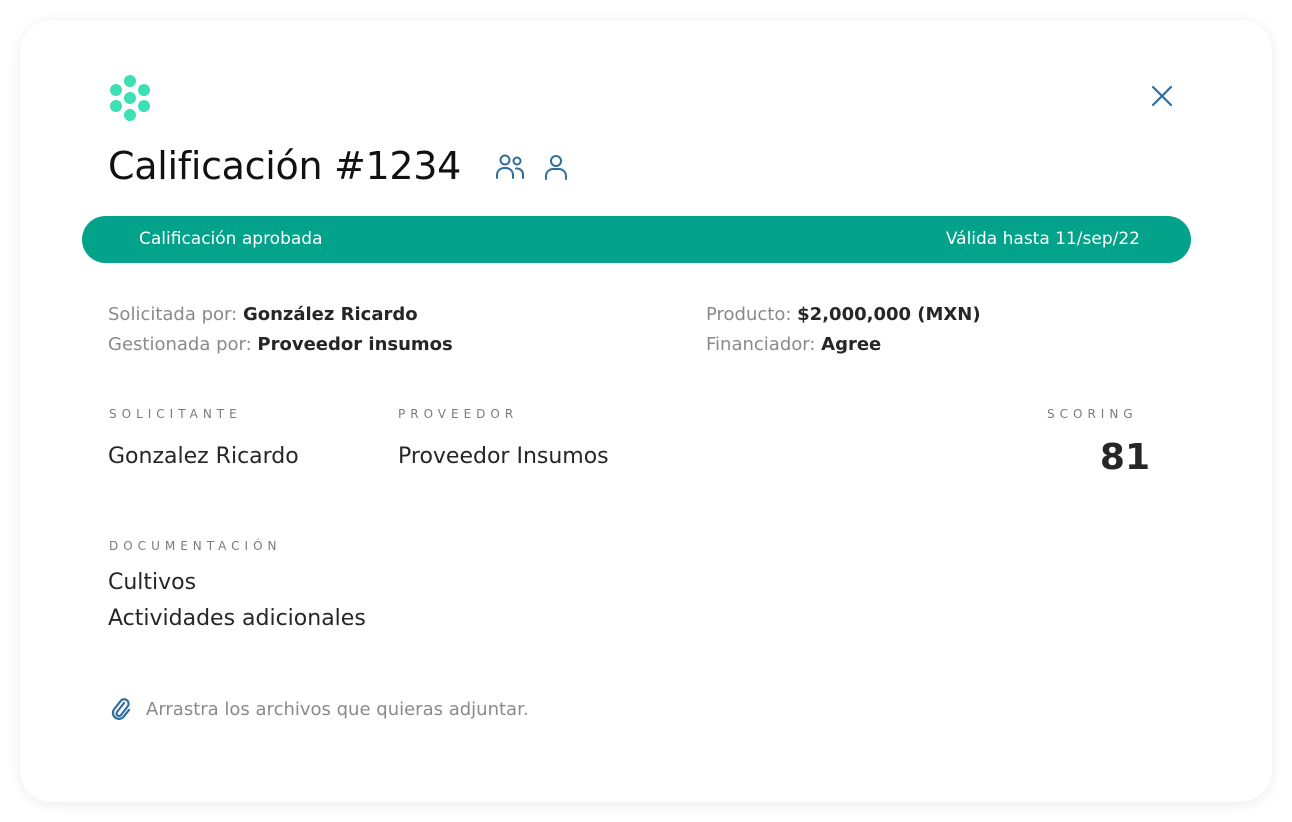 Image resolution: width=1292 pixels, height=822 pixels. Describe the element at coordinates (195, 546) in the screenshot. I see `documentation-label: Documentación` at that location.